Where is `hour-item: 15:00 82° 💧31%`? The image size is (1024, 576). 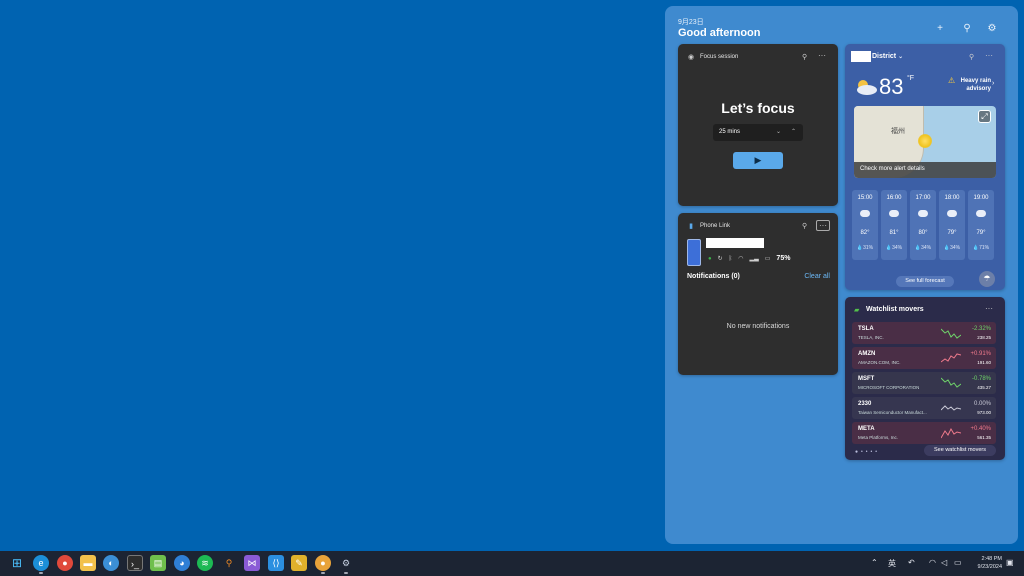 hour-item: 15:00 82° 💧31% is located at coordinates (865, 225).